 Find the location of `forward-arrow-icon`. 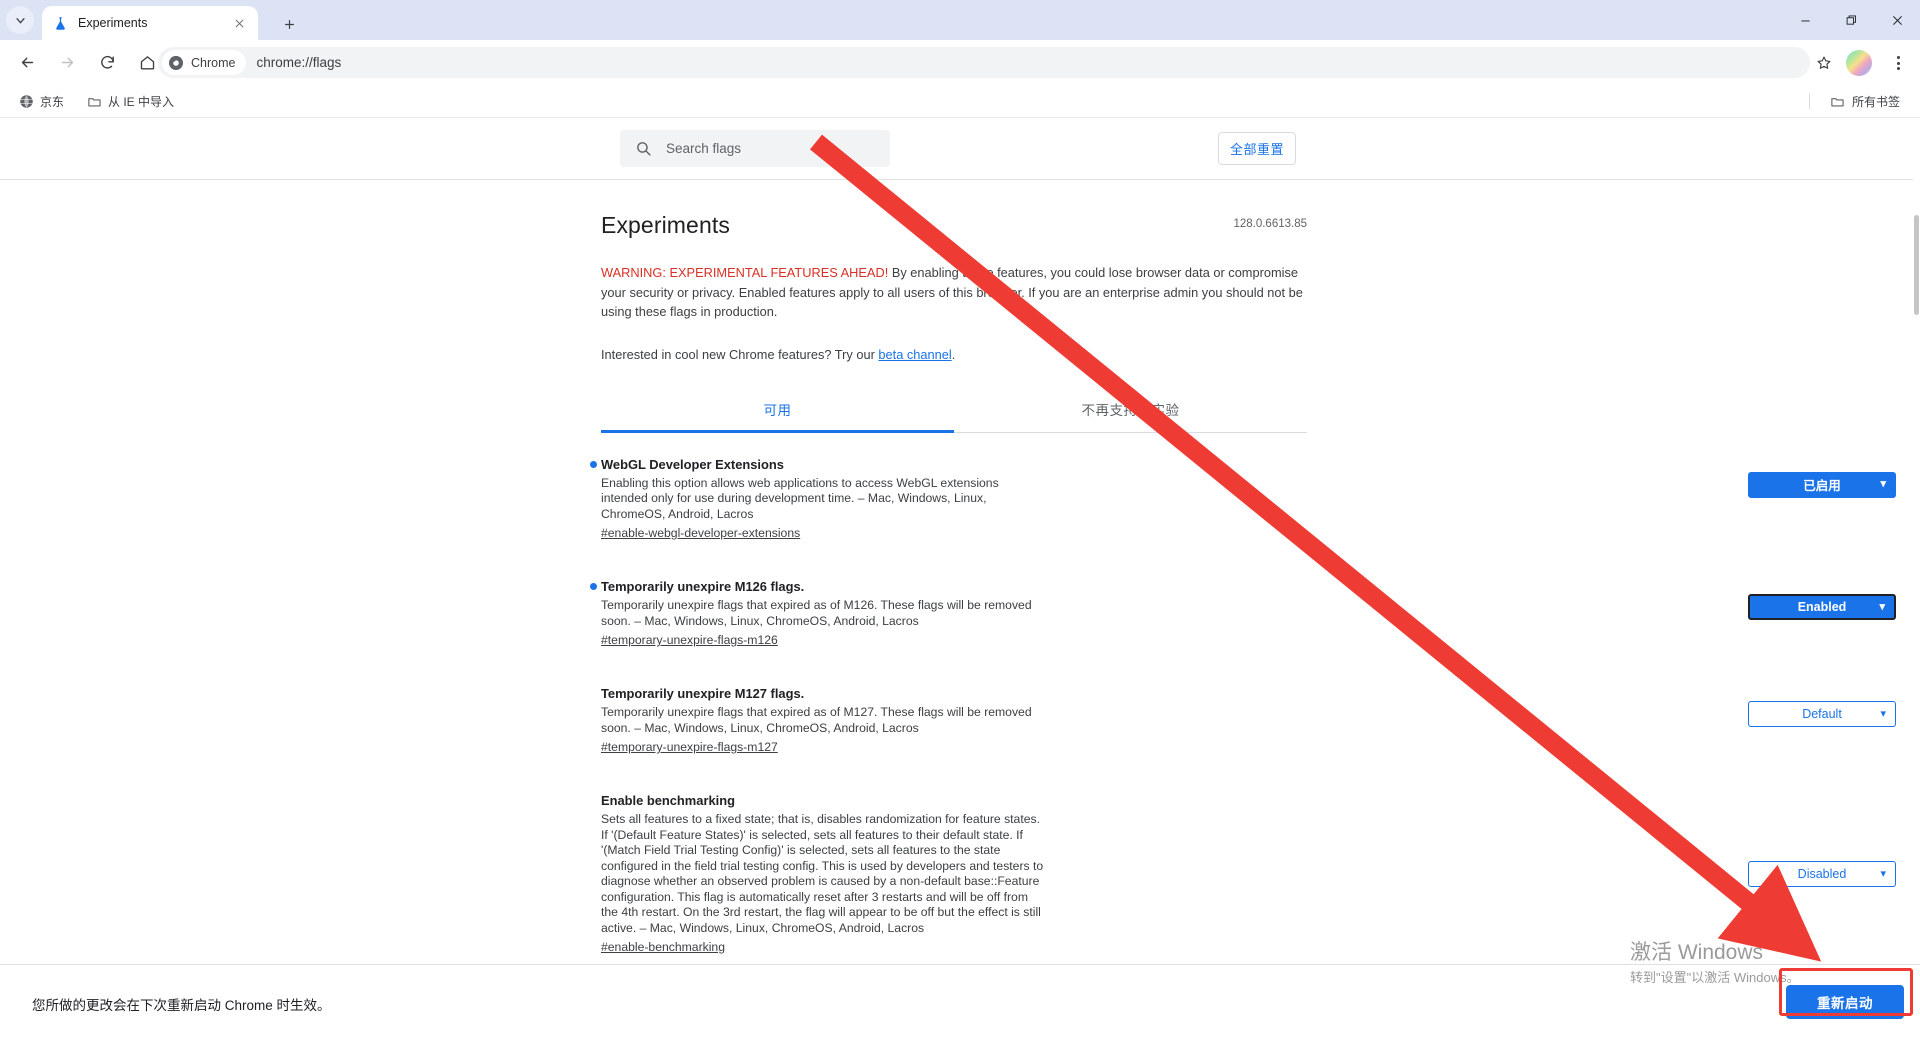

forward-arrow-icon is located at coordinates (67, 62).